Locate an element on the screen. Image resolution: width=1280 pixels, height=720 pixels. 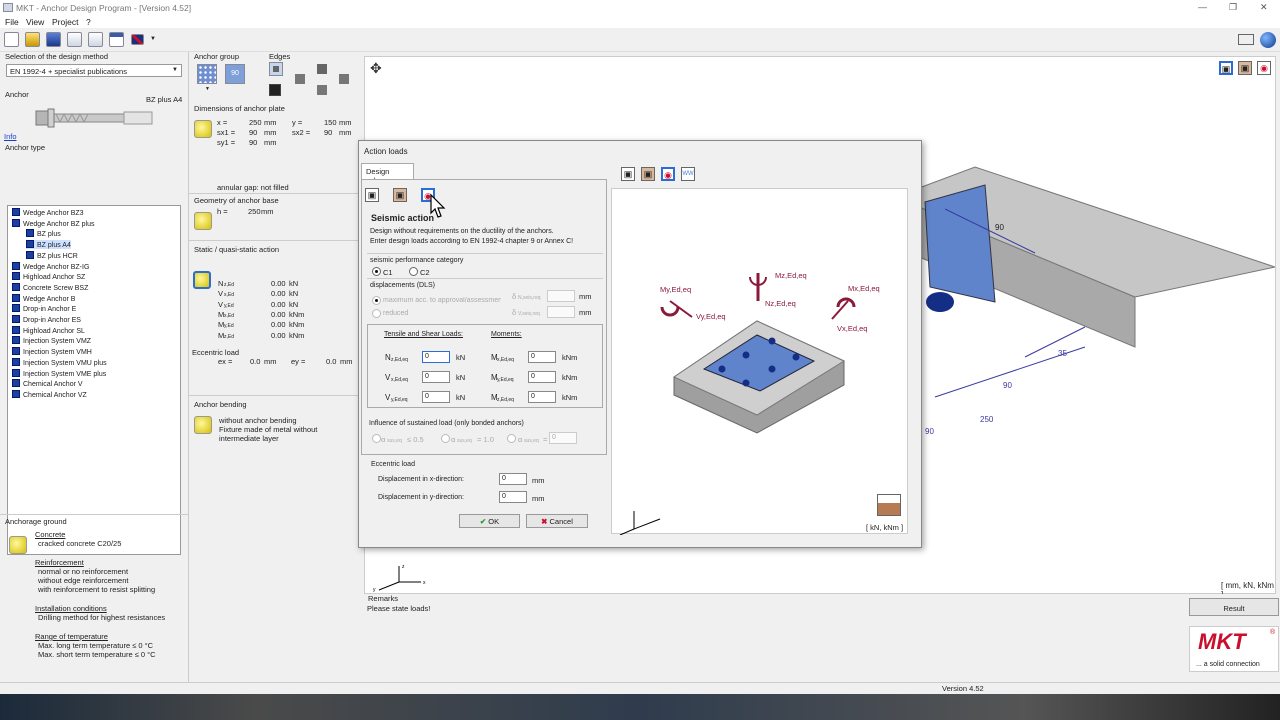
tree-item: Drop-in Anchor E is located at coordinates (44, 308).